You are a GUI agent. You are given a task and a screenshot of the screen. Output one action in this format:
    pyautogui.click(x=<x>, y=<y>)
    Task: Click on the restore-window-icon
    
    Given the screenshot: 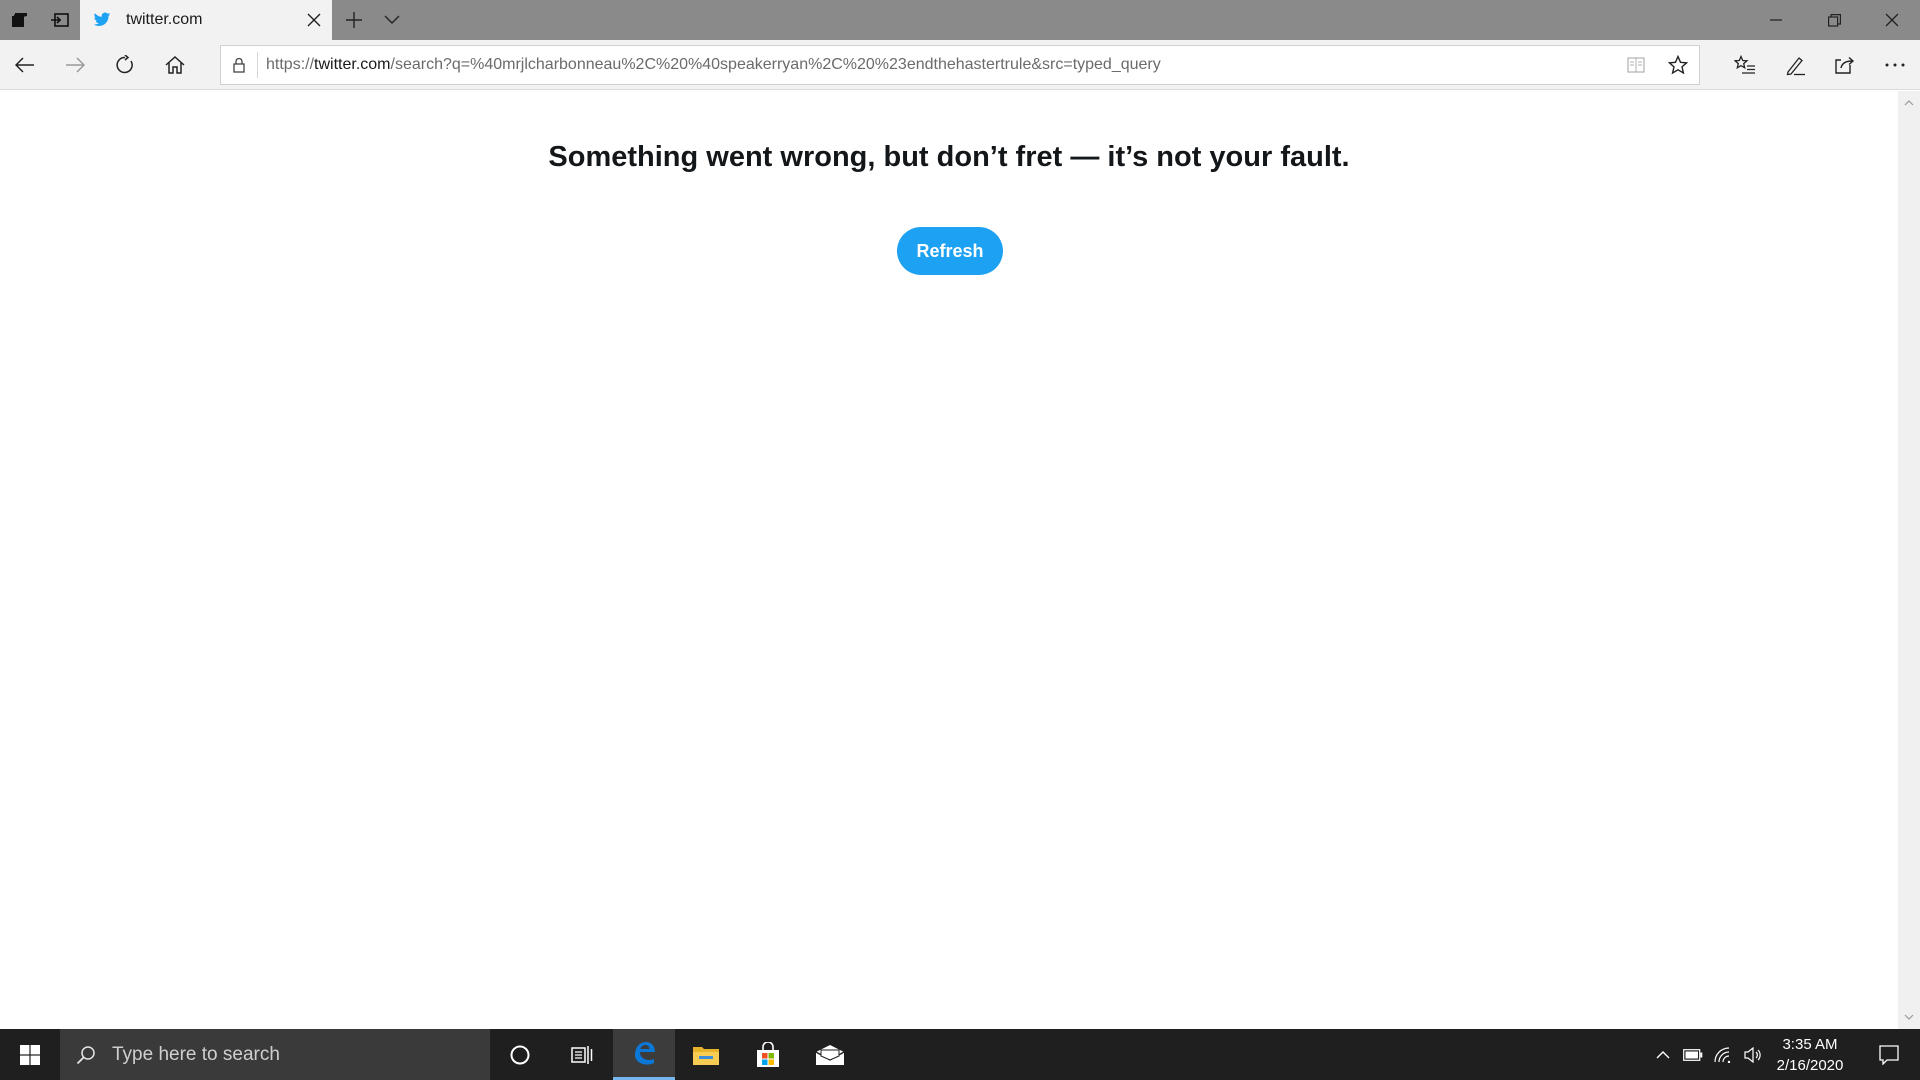 What is the action you would take?
    pyautogui.click(x=1834, y=20)
    